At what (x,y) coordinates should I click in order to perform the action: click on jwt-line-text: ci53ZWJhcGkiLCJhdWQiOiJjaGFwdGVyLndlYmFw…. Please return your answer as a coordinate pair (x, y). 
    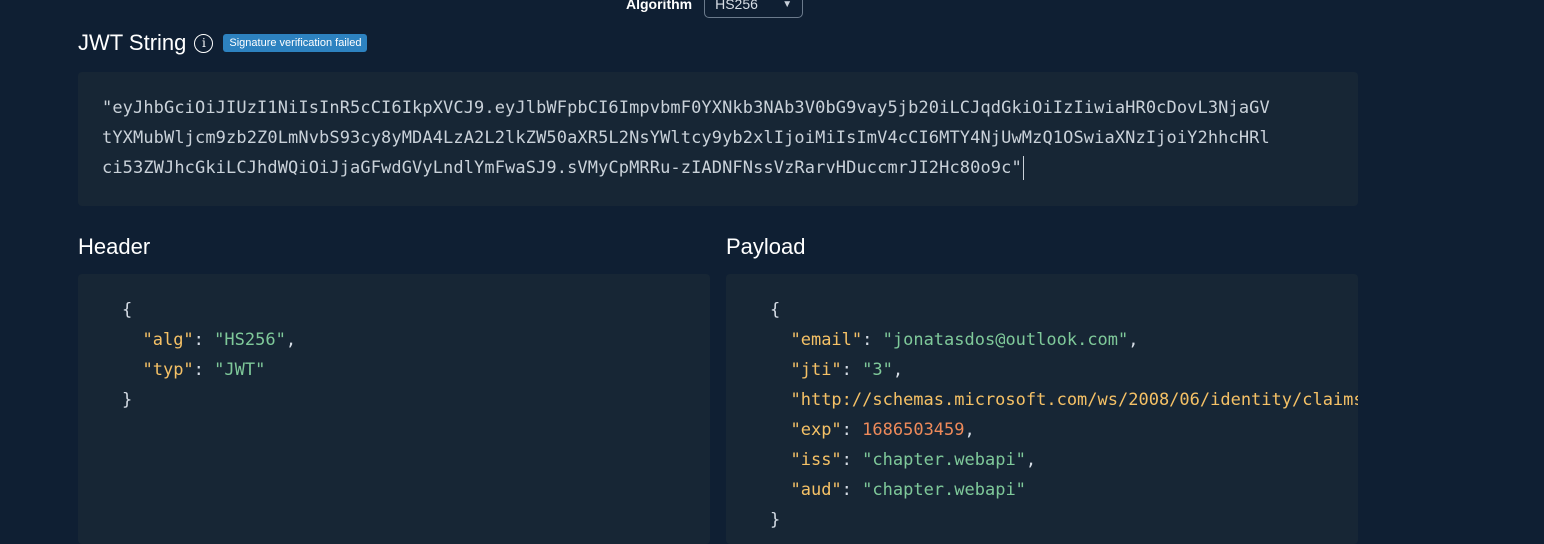
    Looking at the image, I should click on (562, 168).